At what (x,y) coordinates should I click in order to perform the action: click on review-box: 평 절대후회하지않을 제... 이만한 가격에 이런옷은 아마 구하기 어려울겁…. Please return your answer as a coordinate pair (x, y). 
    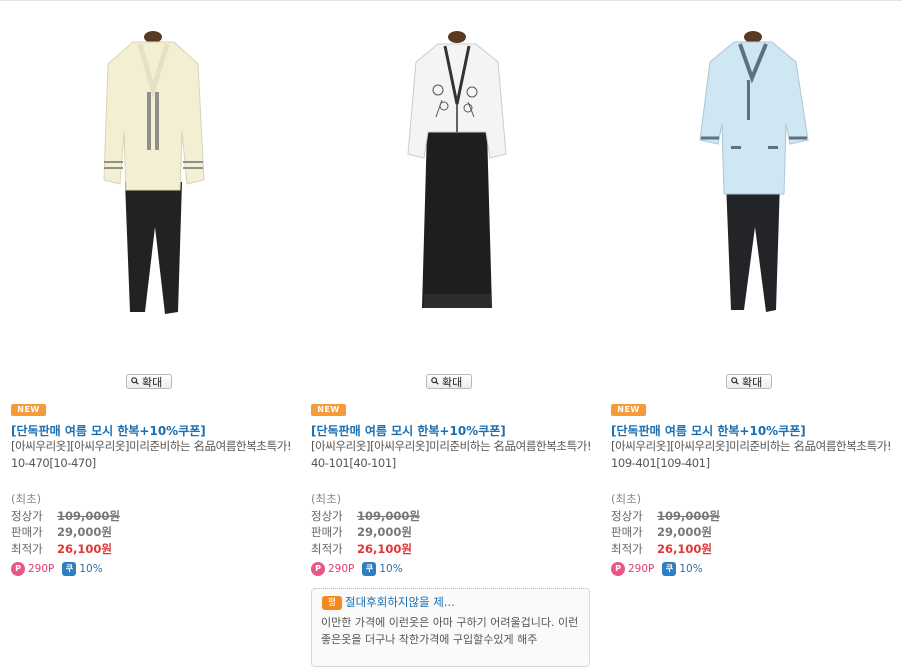
    Looking at the image, I should click on (450, 627).